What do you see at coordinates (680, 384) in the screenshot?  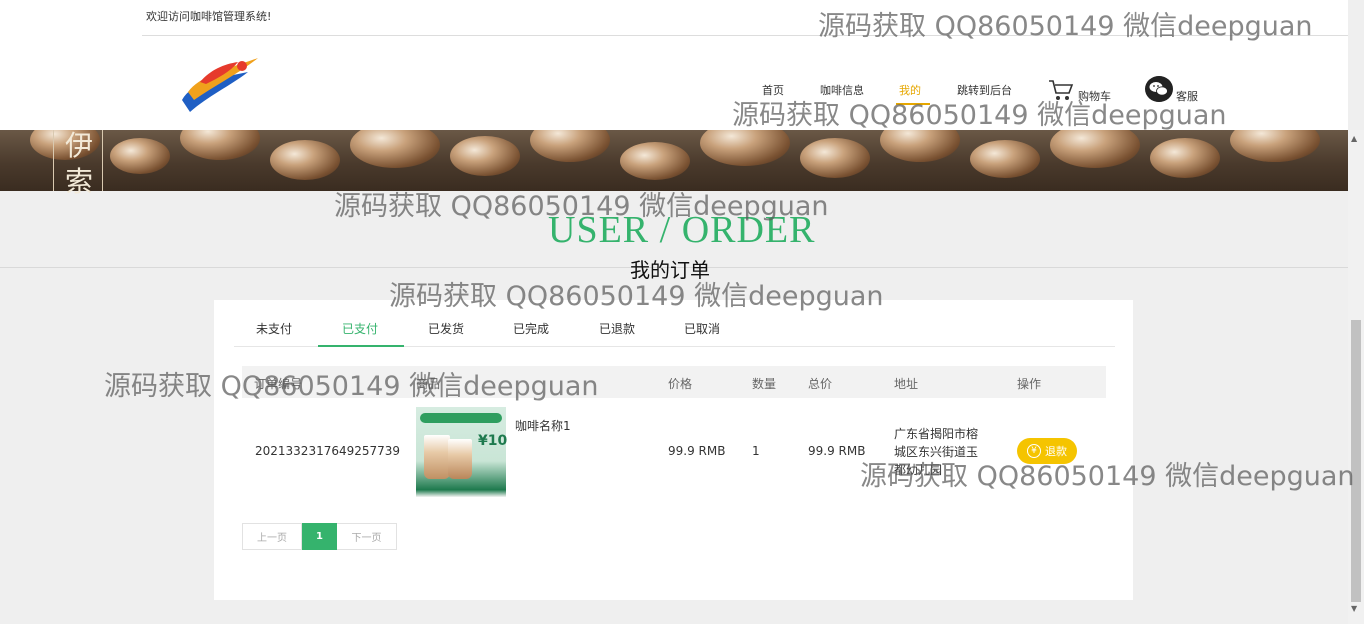 I see `th-price: 价格` at bounding box center [680, 384].